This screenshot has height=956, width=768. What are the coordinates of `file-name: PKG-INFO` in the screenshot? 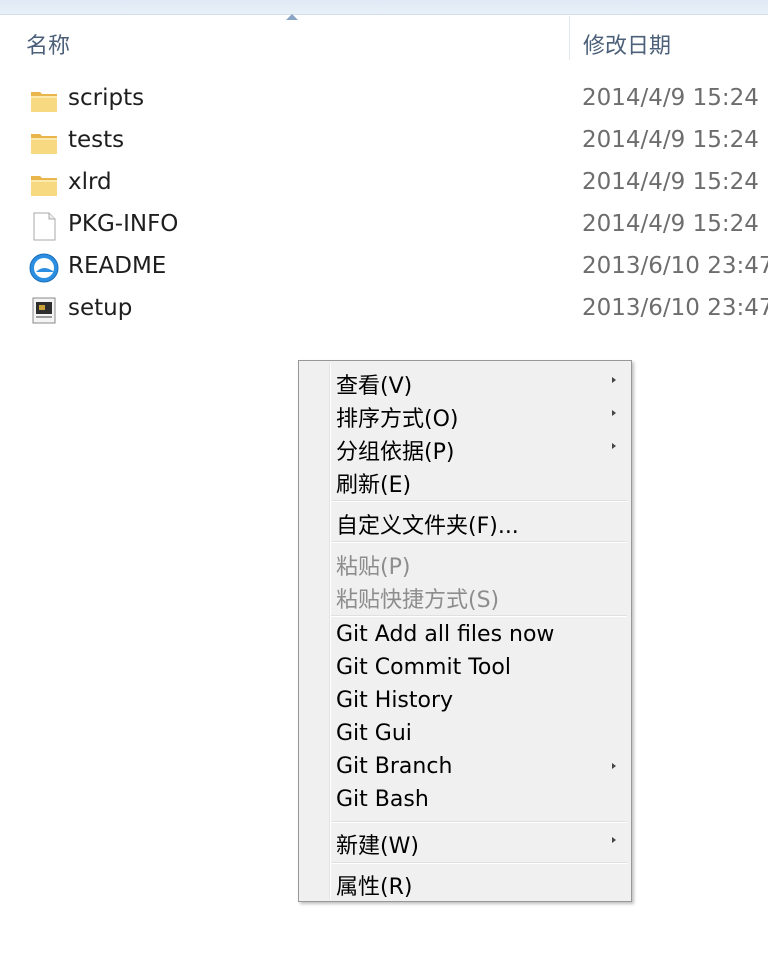 It's located at (123, 224).